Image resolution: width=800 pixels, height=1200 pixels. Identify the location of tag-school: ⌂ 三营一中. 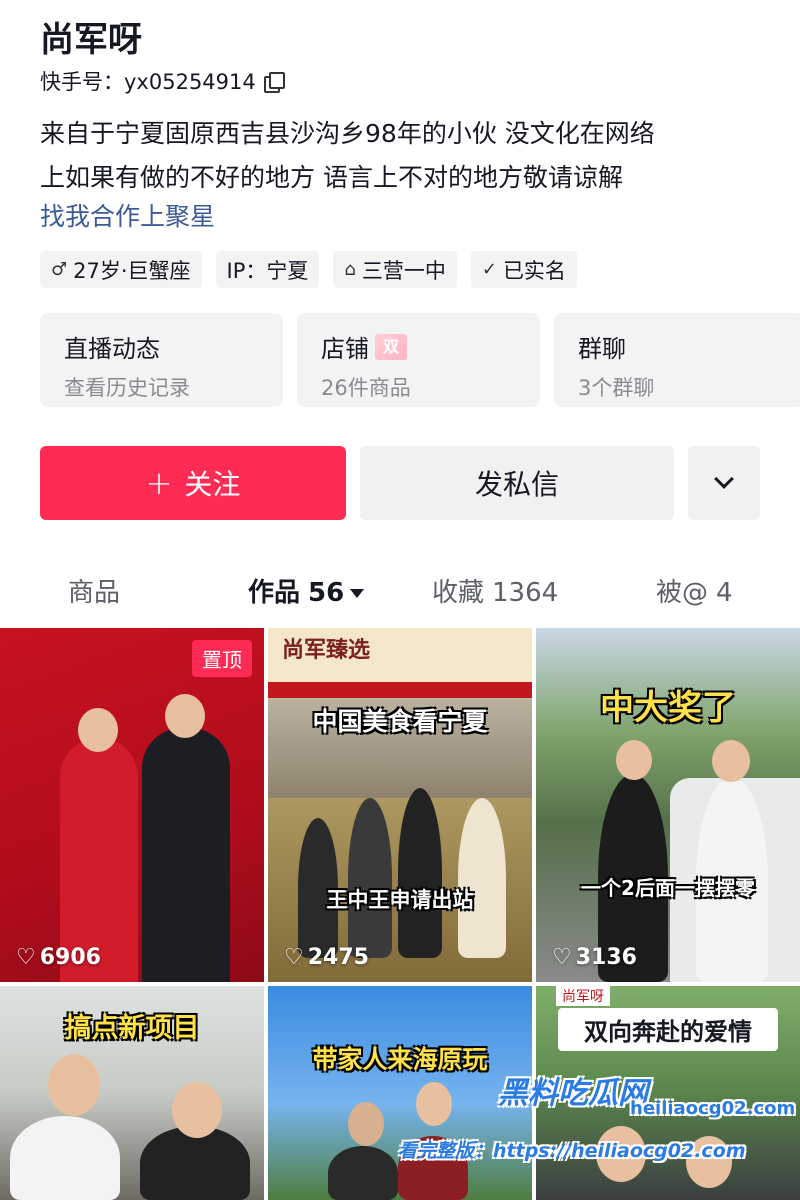
(395, 269).